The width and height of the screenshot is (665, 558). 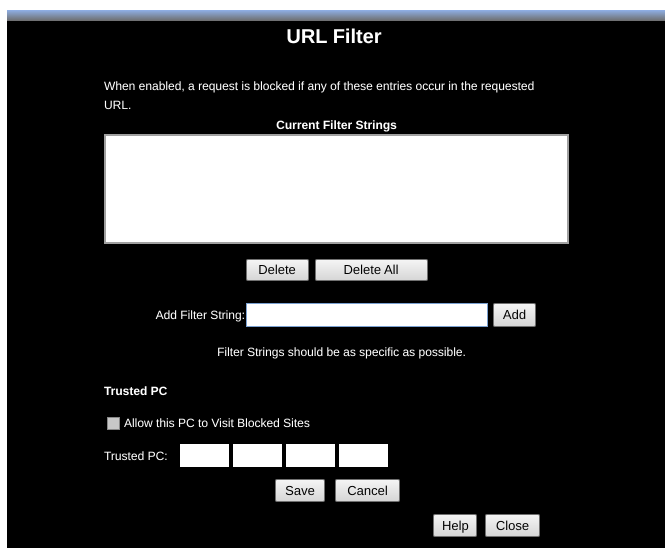 I want to click on add-button: Add, so click(x=514, y=315).